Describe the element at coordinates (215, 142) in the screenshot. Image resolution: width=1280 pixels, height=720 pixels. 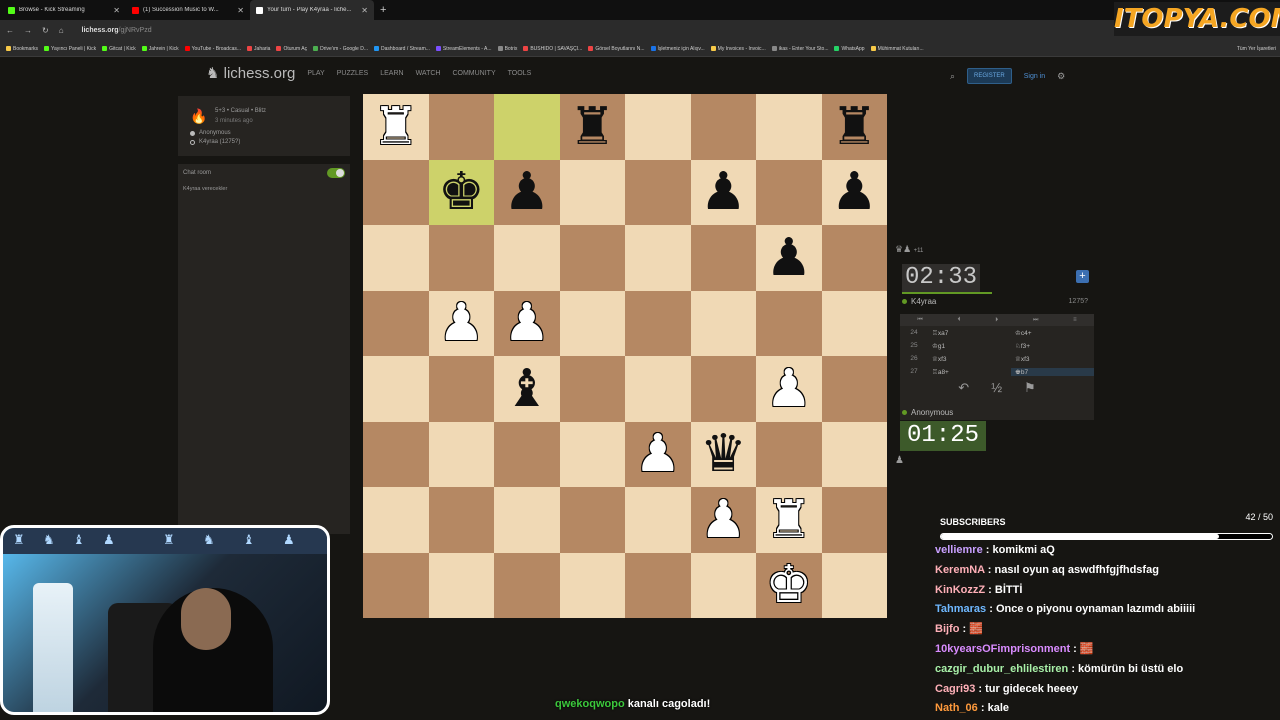
I see `black-player: K4yraa (1275?)` at that location.